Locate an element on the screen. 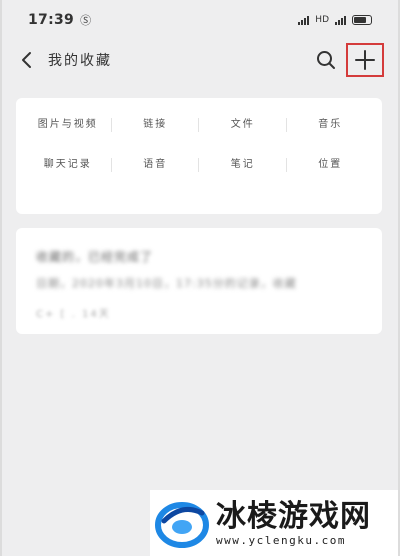 The width and height of the screenshot is (400, 556). title-actions is located at coordinates (349, 60).